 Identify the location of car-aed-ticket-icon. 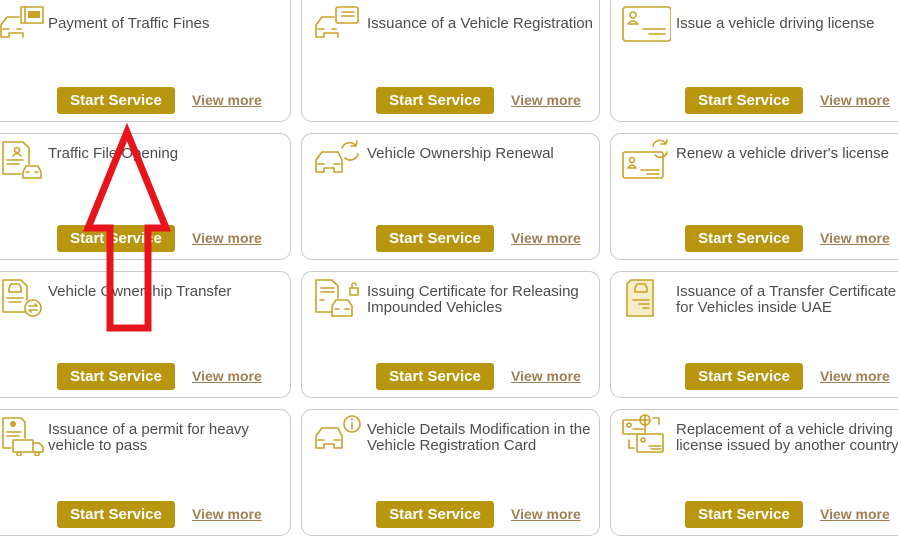
(23, 24).